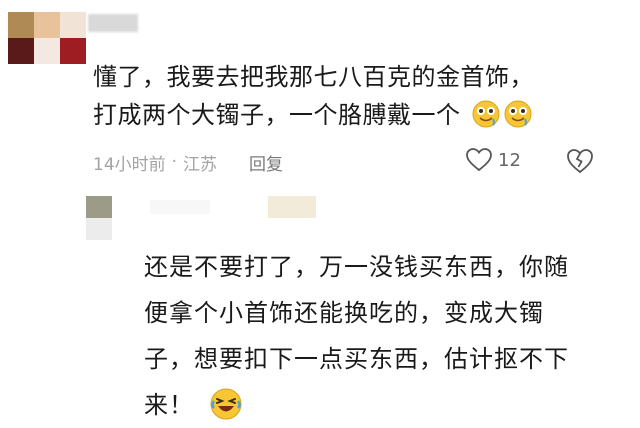 Image resolution: width=640 pixels, height=428 pixels. I want to click on reply-button: 回复, so click(266, 162).